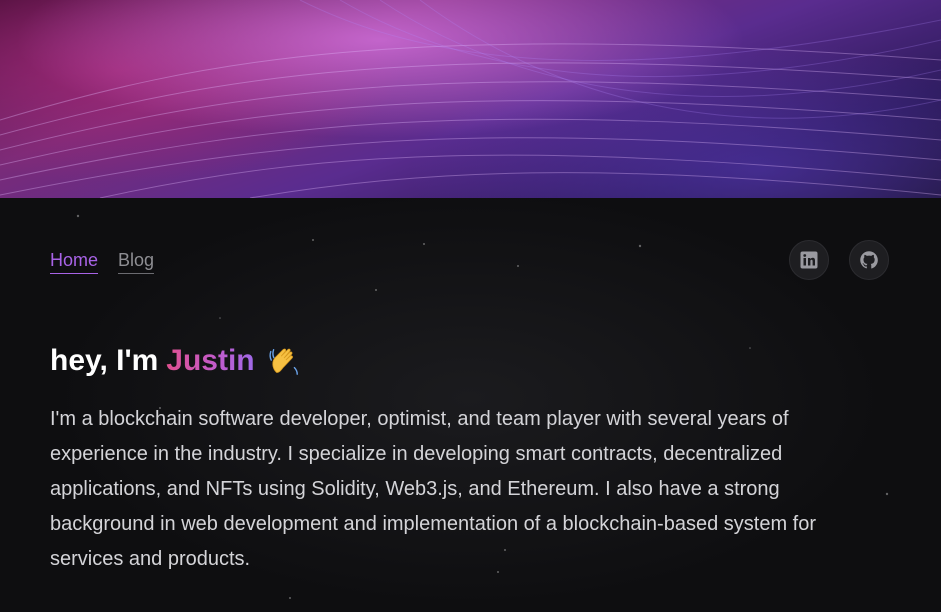 This screenshot has width=941, height=612. What do you see at coordinates (104, 361) in the screenshot?
I see `greeting-text: hey, I'm` at bounding box center [104, 361].